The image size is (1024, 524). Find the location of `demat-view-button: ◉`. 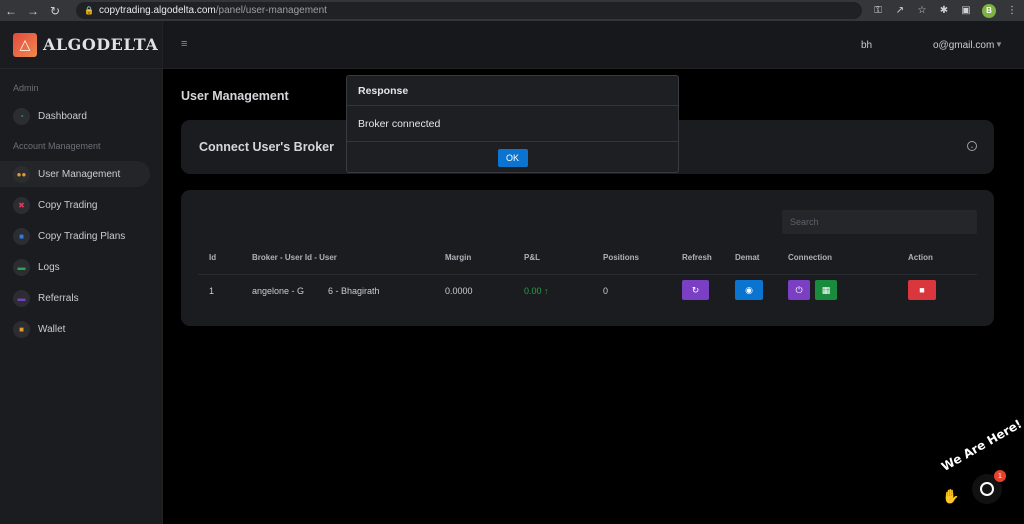

demat-view-button: ◉ is located at coordinates (749, 290).